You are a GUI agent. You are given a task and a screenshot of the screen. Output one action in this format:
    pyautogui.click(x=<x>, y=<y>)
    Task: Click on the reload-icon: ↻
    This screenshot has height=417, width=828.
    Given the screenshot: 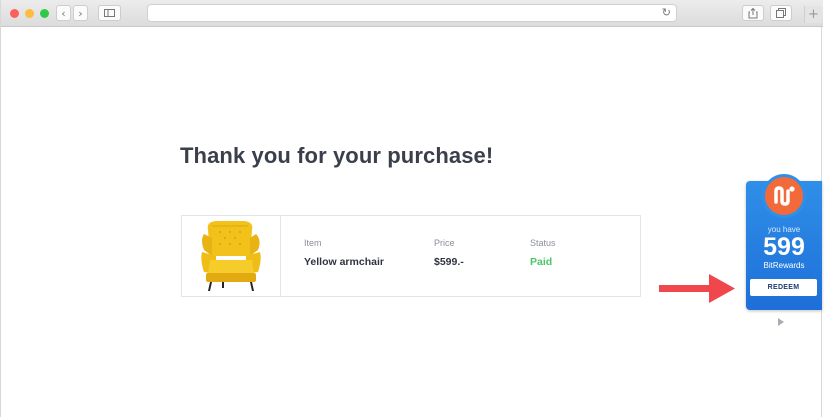 What is the action you would take?
    pyautogui.click(x=666, y=12)
    